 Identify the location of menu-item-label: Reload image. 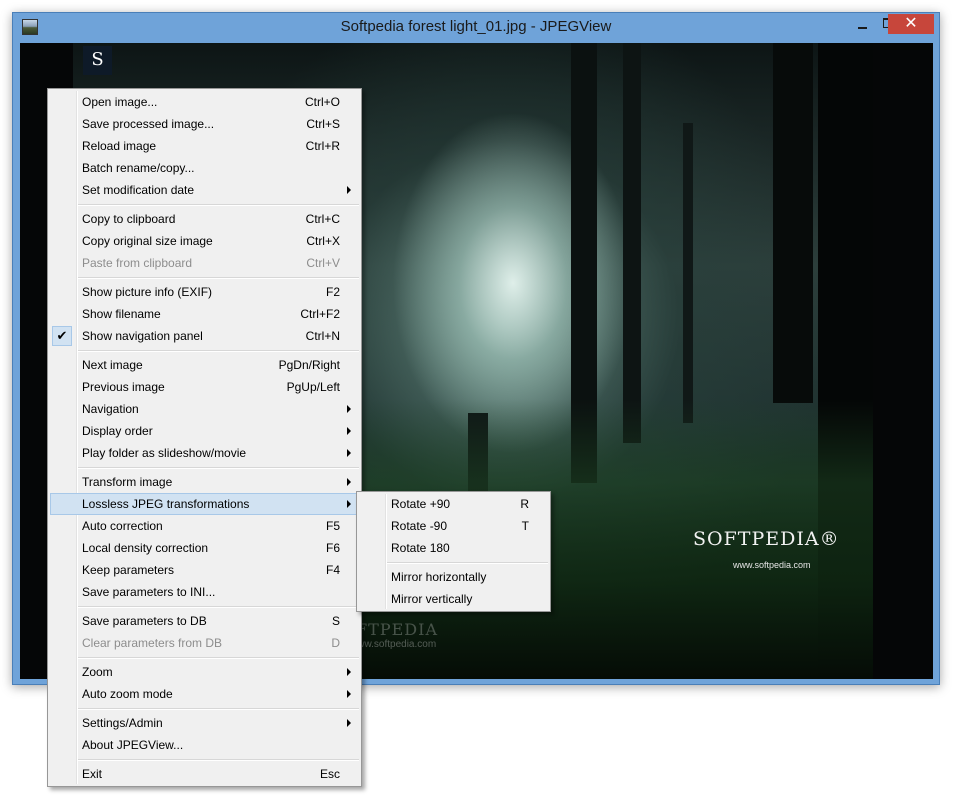
(119, 146).